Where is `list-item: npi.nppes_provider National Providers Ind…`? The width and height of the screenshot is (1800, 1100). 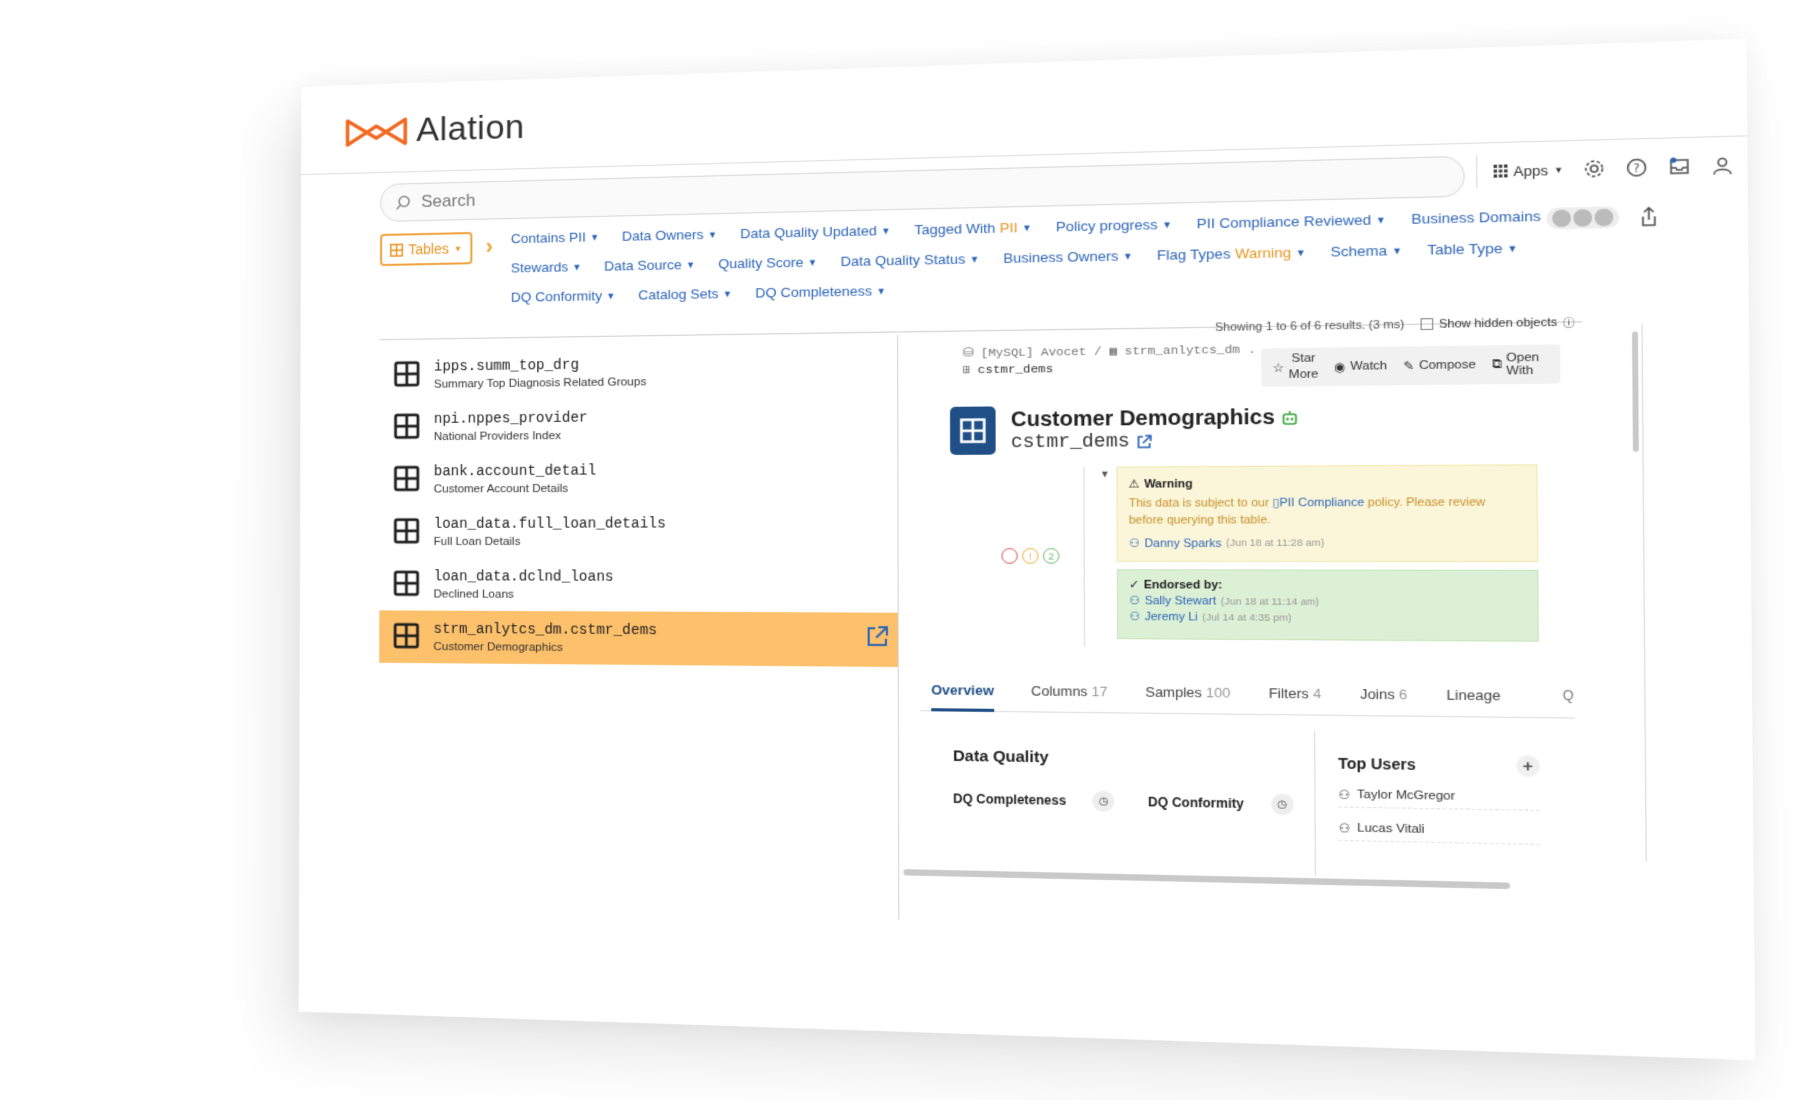 list-item: npi.nppes_provider National Providers Ind… is located at coordinates (639, 425).